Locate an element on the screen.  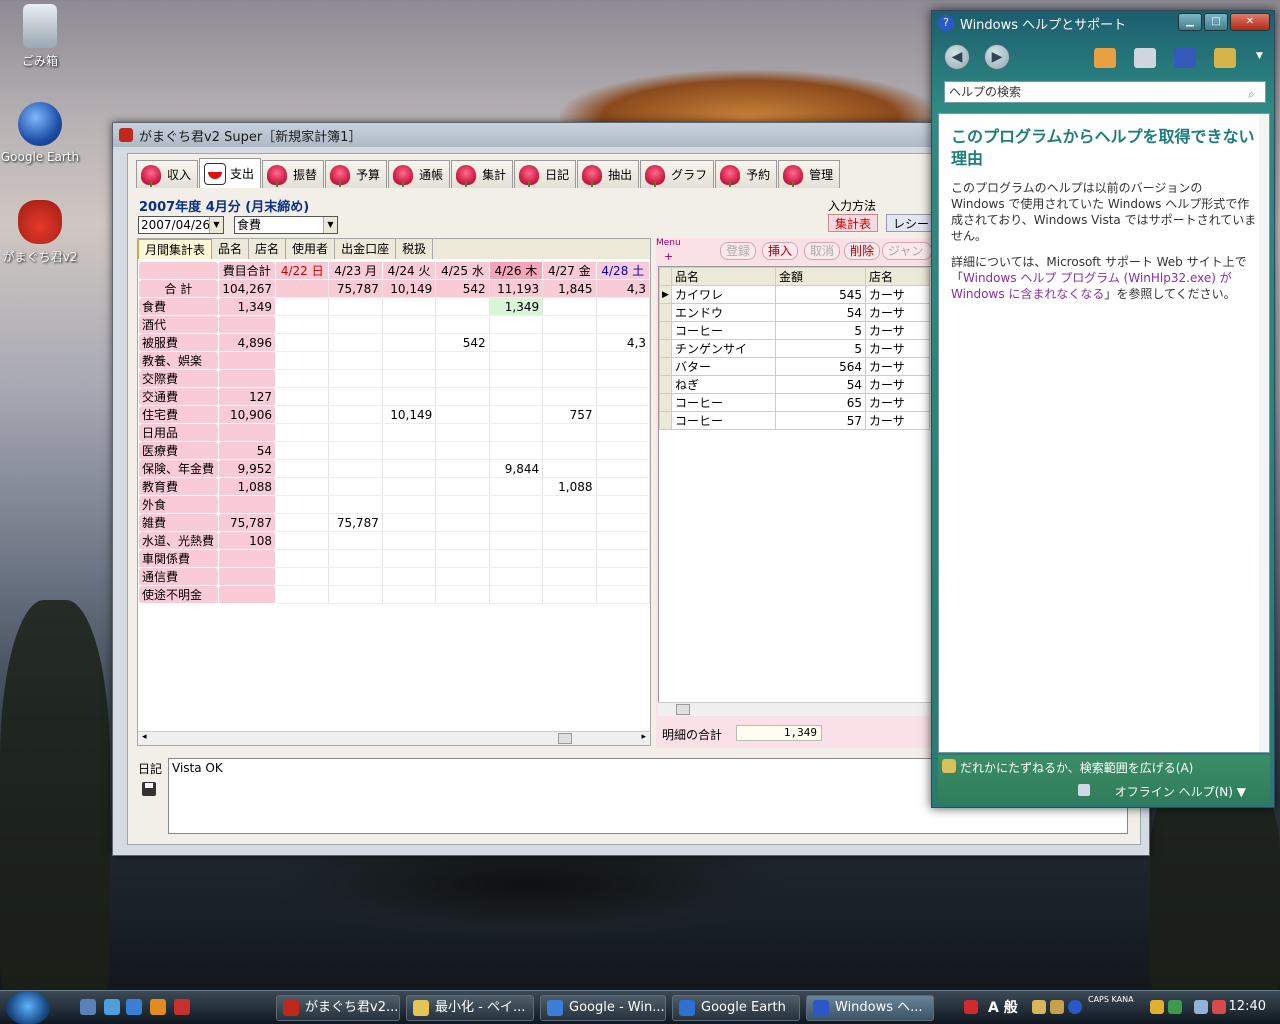
category-label: 通信費 is located at coordinates (178, 576).